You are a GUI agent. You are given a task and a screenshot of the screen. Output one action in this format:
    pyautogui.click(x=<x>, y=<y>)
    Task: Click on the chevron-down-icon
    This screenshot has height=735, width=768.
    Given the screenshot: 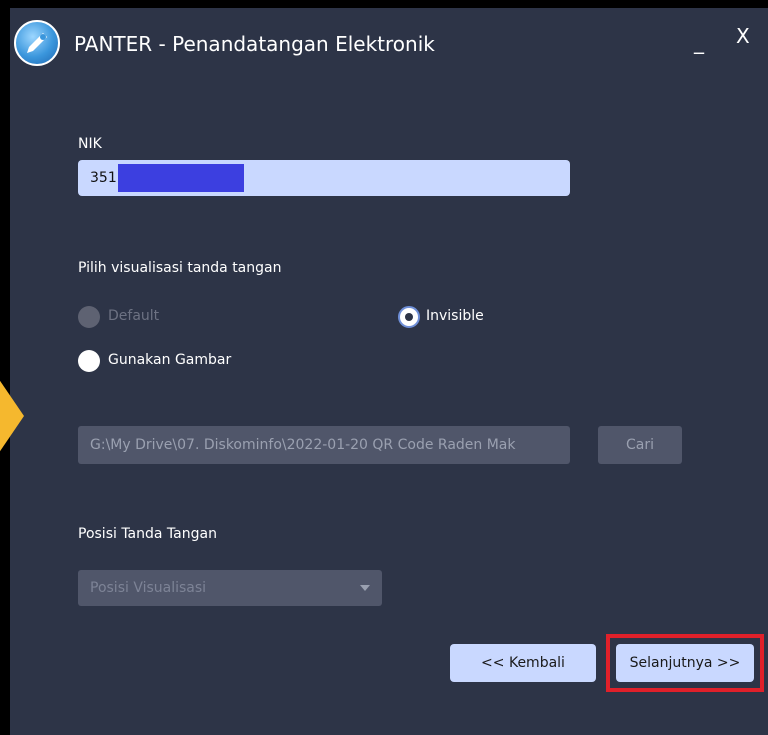 What is the action you would take?
    pyautogui.click(x=365, y=588)
    